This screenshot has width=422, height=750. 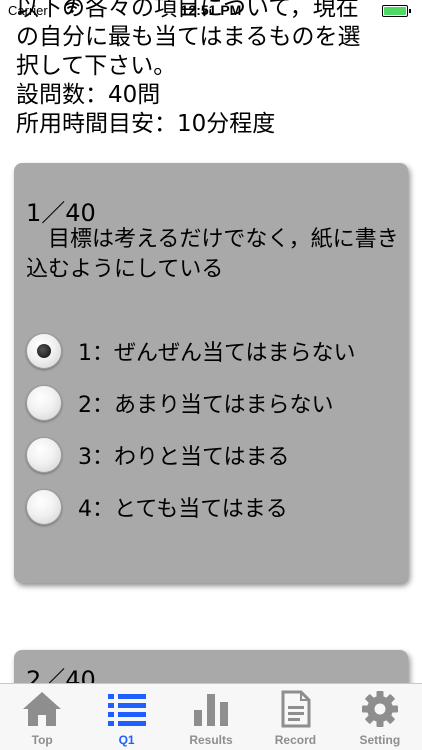 I want to click on home-icon, so click(x=42, y=709).